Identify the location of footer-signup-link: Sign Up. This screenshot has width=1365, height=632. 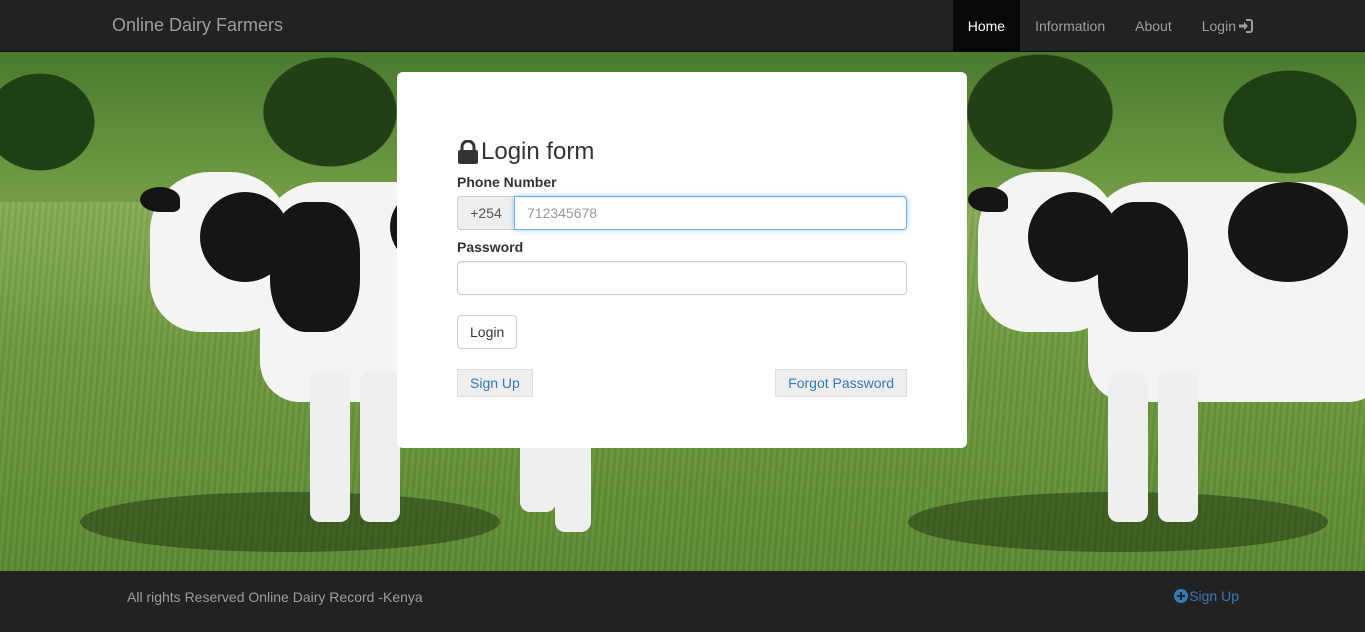
(1206, 596).